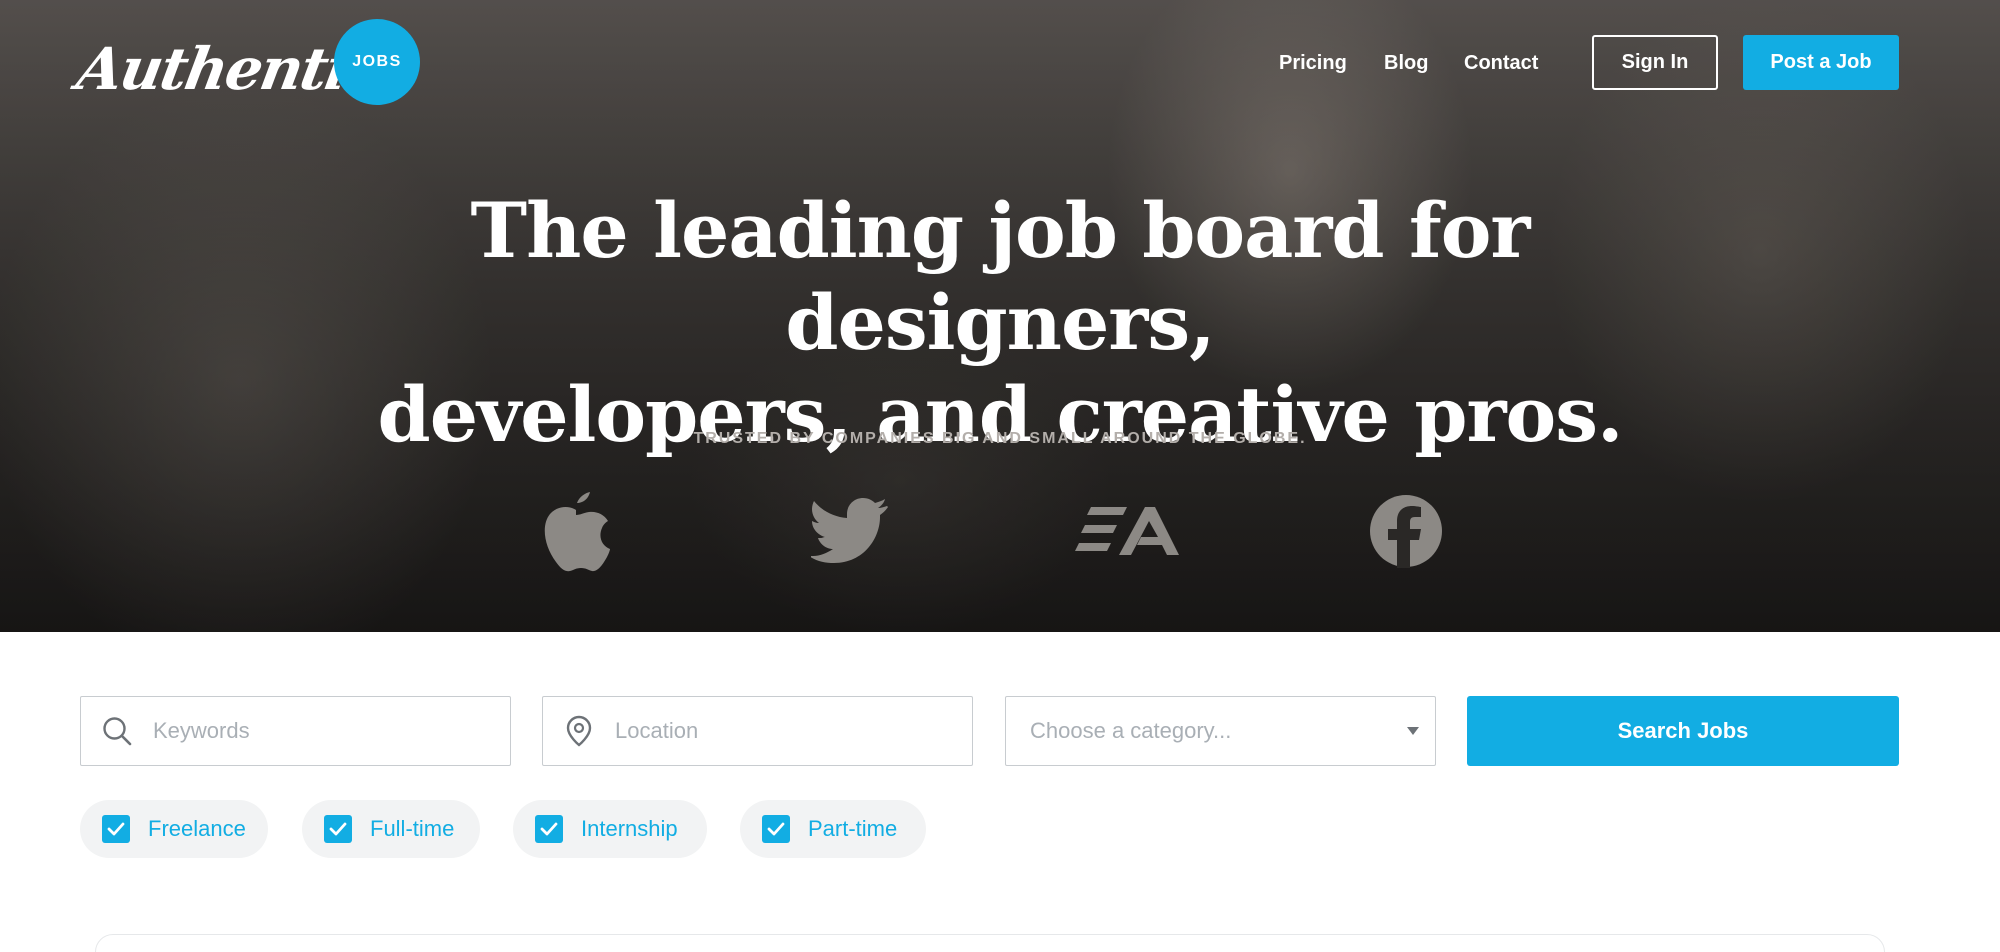  Describe the element at coordinates (629, 828) in the screenshot. I see `filter-label: Internship` at that location.